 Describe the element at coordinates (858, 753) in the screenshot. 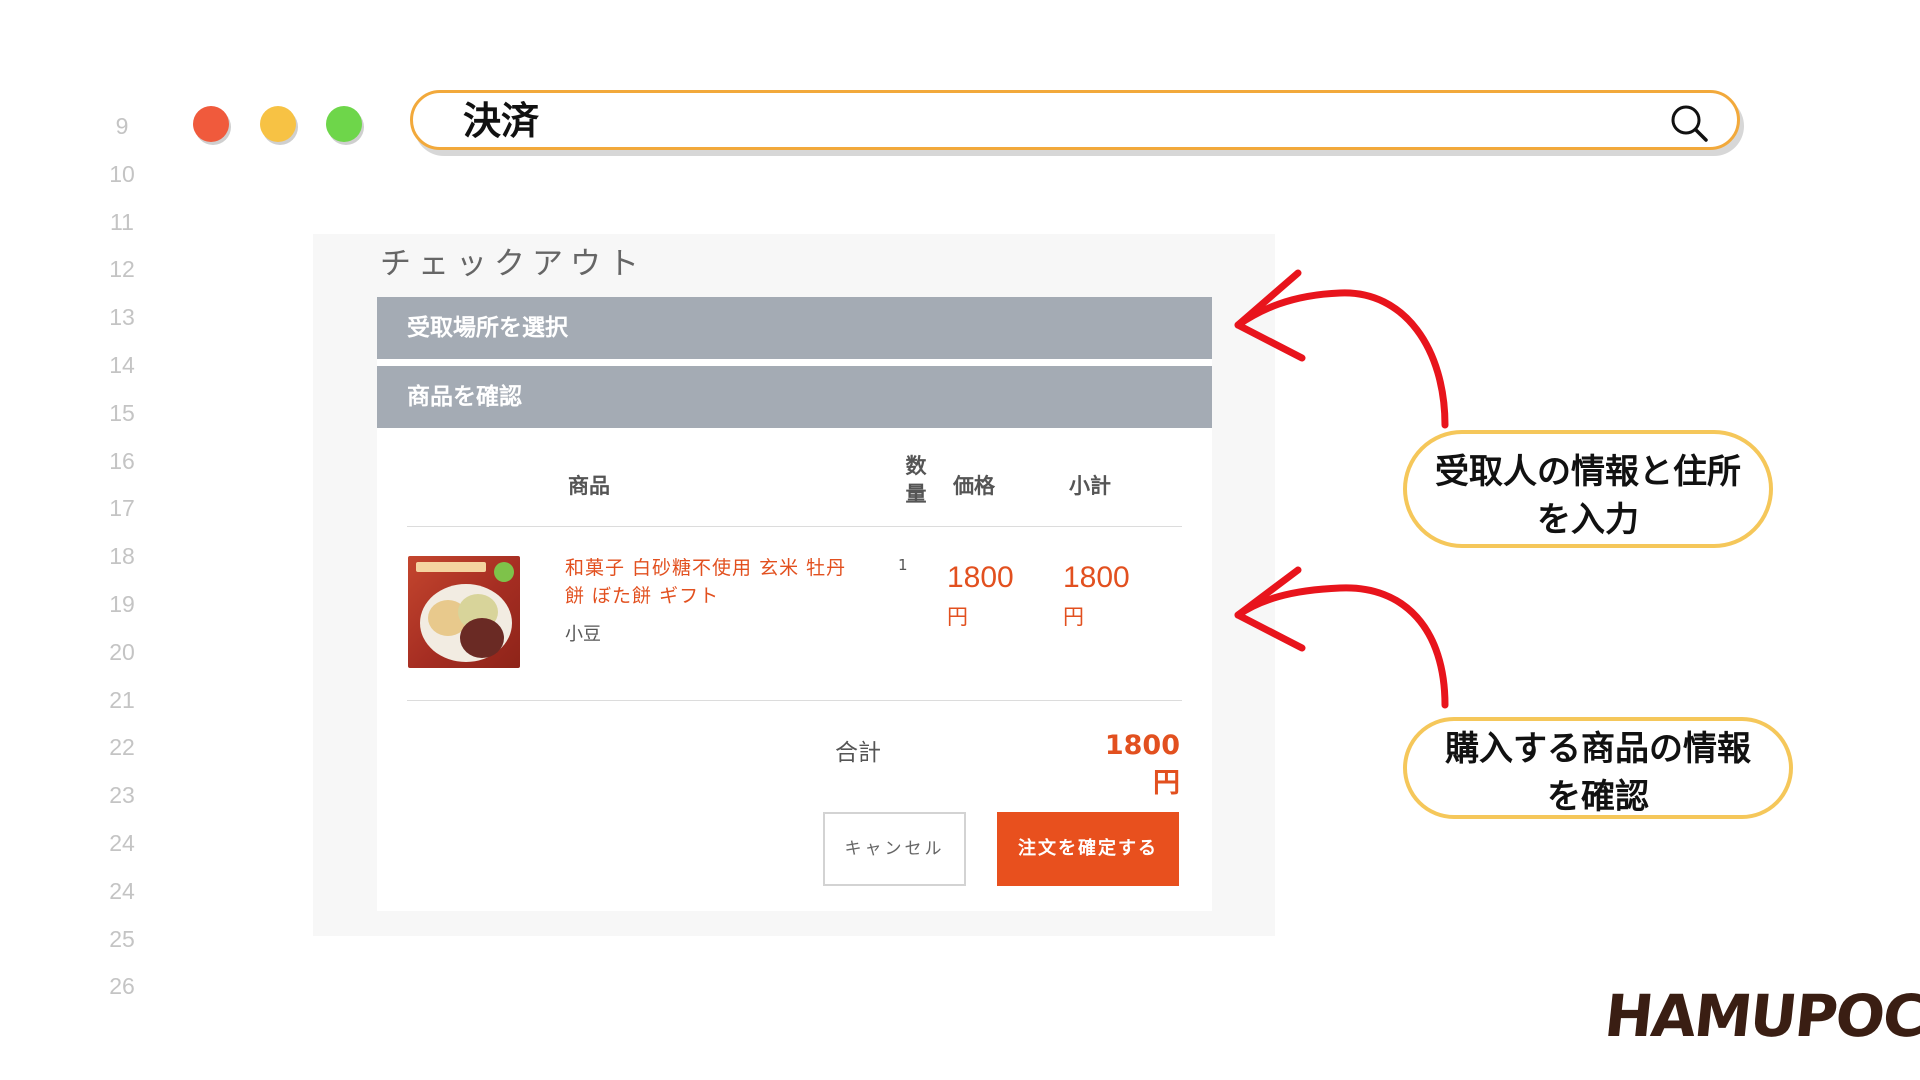

I see `total-label: 合計` at that location.